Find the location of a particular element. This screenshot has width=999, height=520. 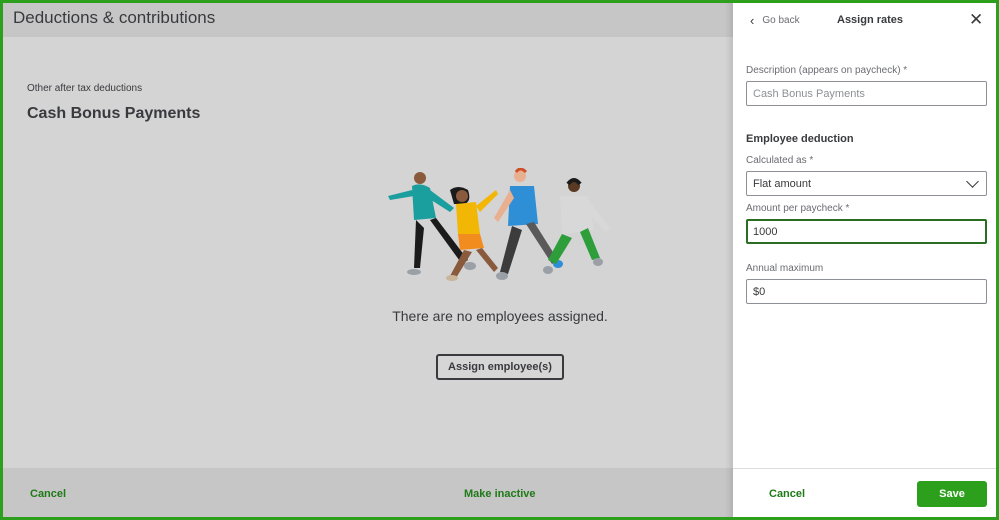

annual-maximum-input is located at coordinates (866, 291).